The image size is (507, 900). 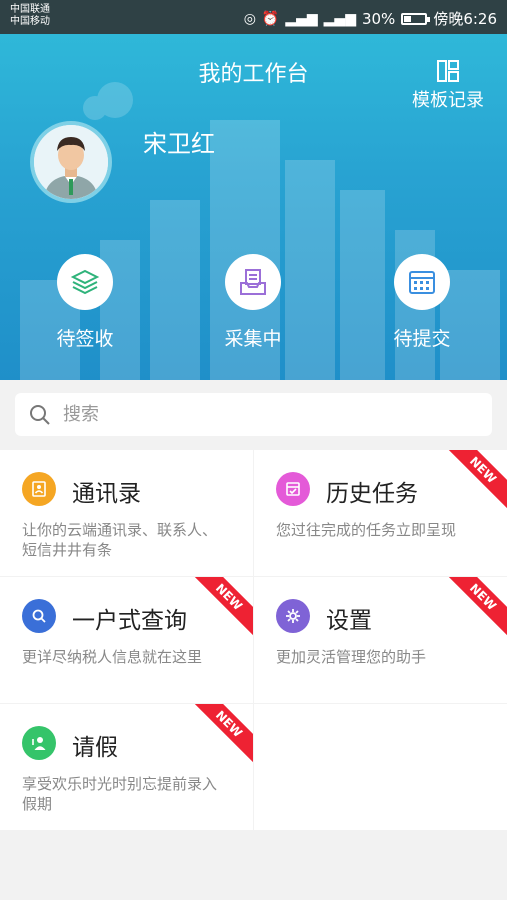 I want to click on status-icons: ◎ ⏰ ▂▄▆ ▂▄▆ 30% 傍晚6:26, so click(x=370, y=18).